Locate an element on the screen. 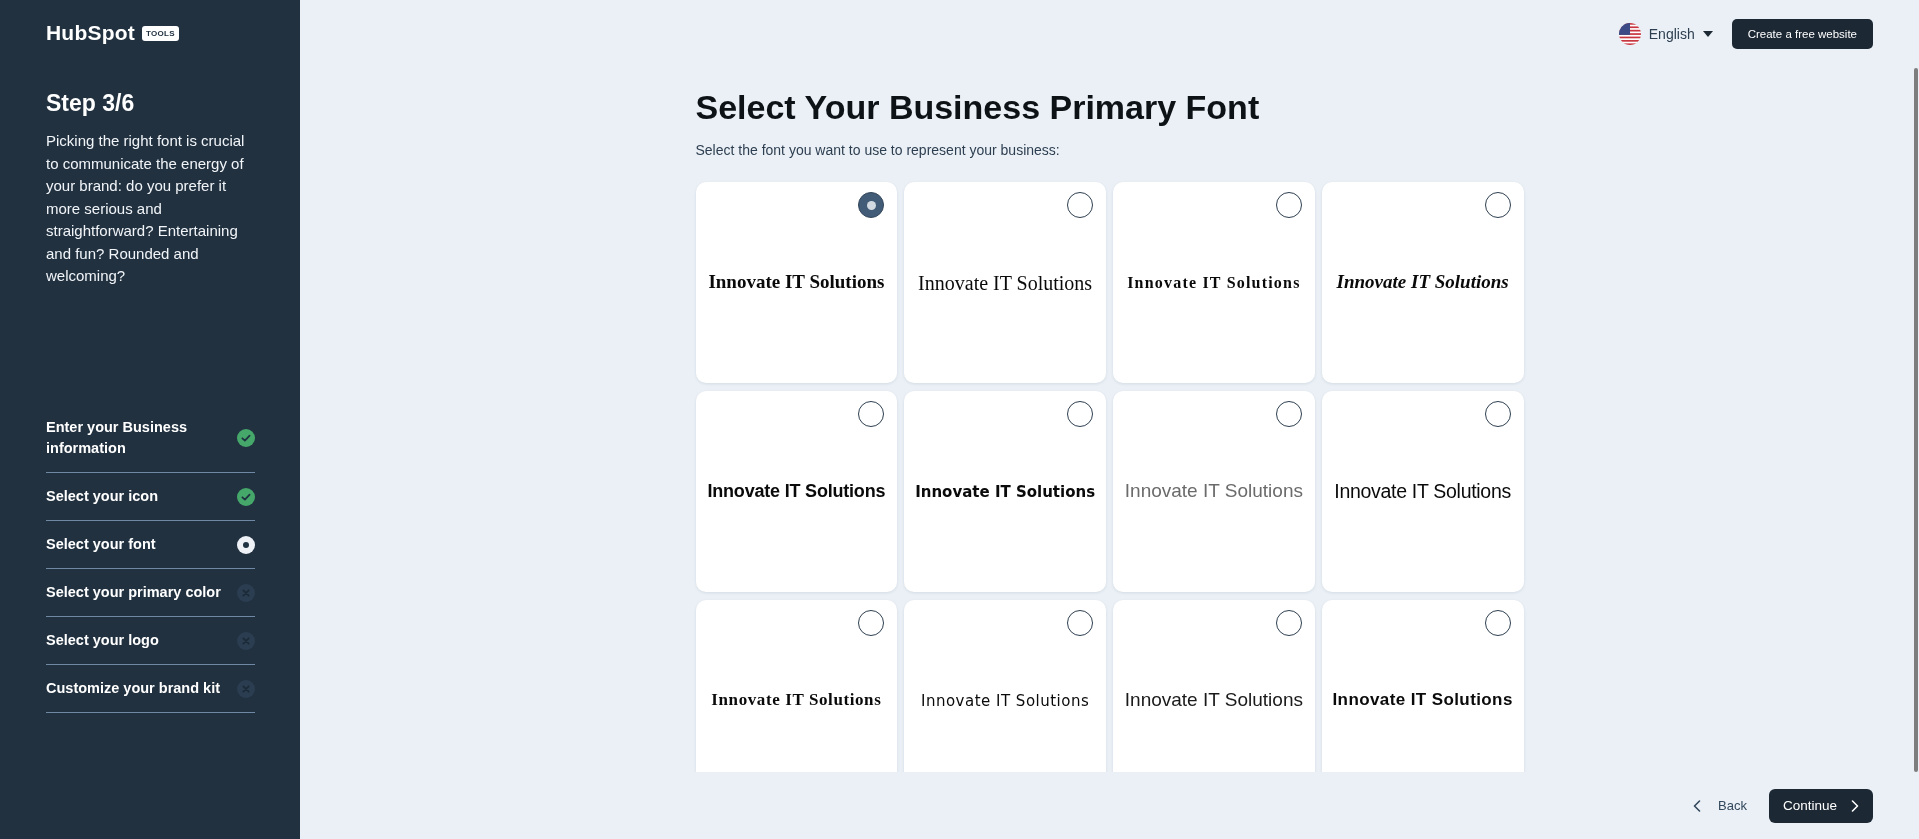  create-website-button: Create a free website is located at coordinates (1802, 33).